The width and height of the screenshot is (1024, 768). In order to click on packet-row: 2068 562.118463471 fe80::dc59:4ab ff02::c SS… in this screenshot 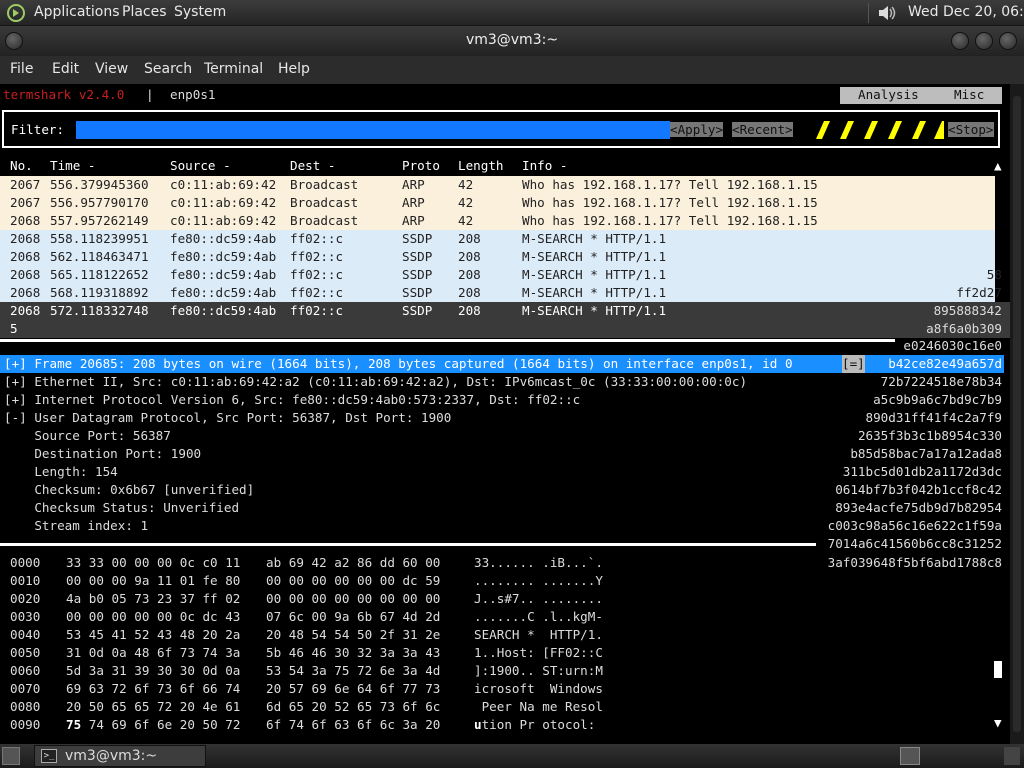, I will do `click(497, 257)`.